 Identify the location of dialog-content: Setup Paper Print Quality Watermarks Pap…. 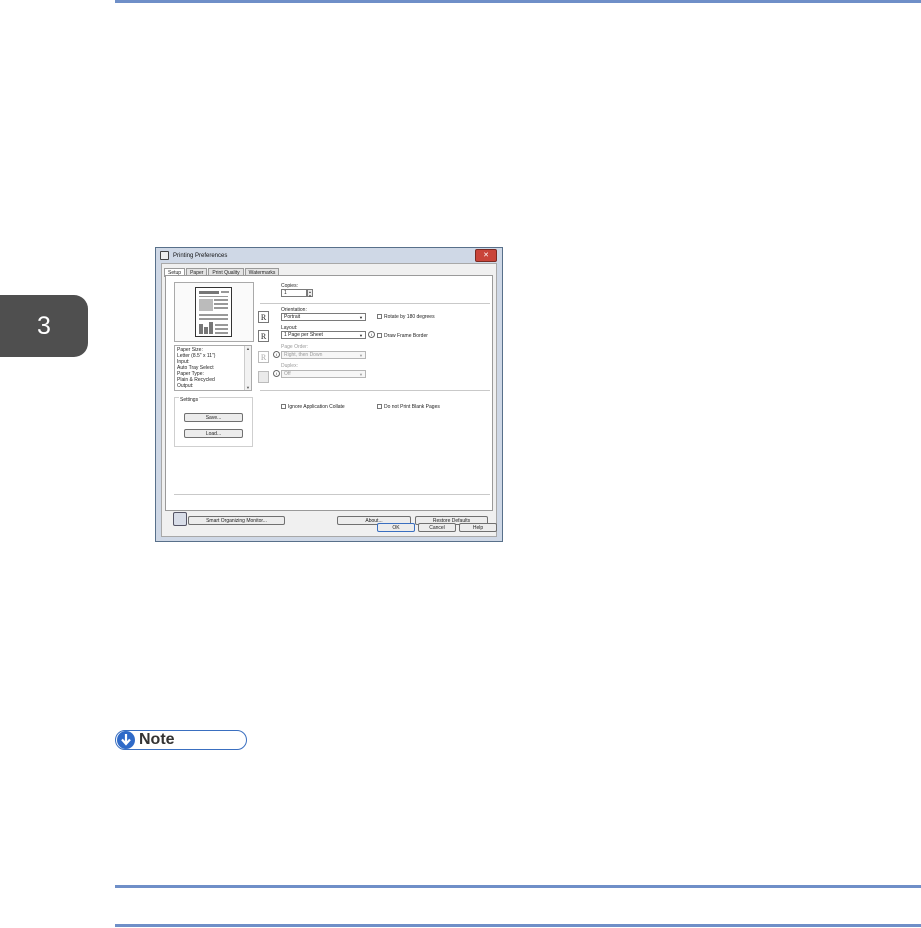
(329, 400).